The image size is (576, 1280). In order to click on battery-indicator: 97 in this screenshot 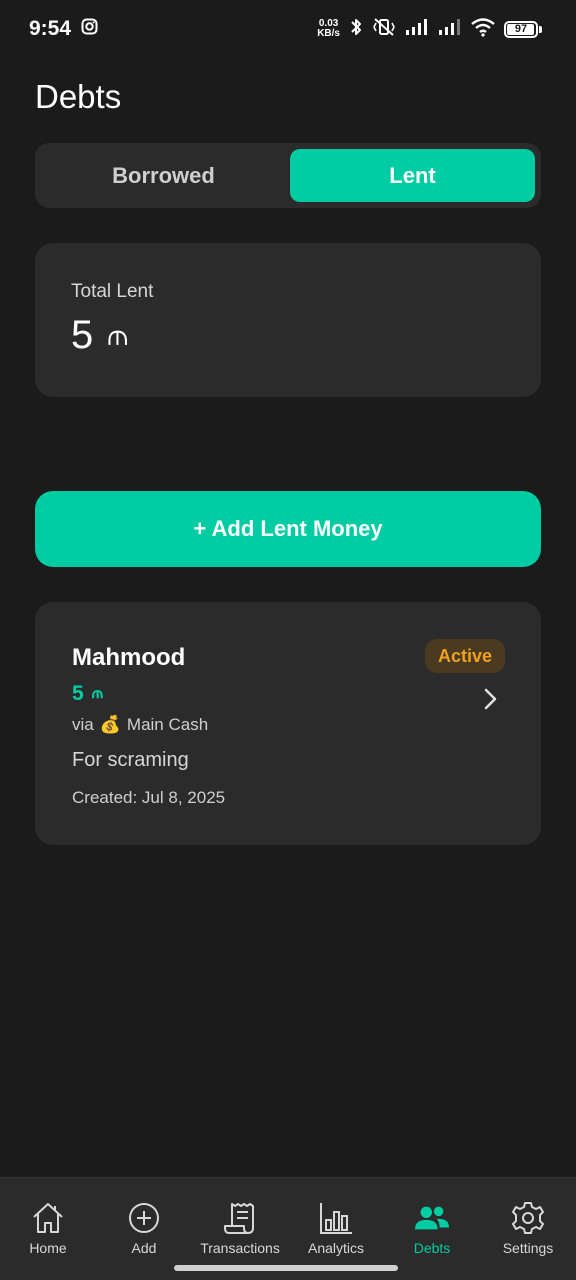, I will do `click(521, 29)`.